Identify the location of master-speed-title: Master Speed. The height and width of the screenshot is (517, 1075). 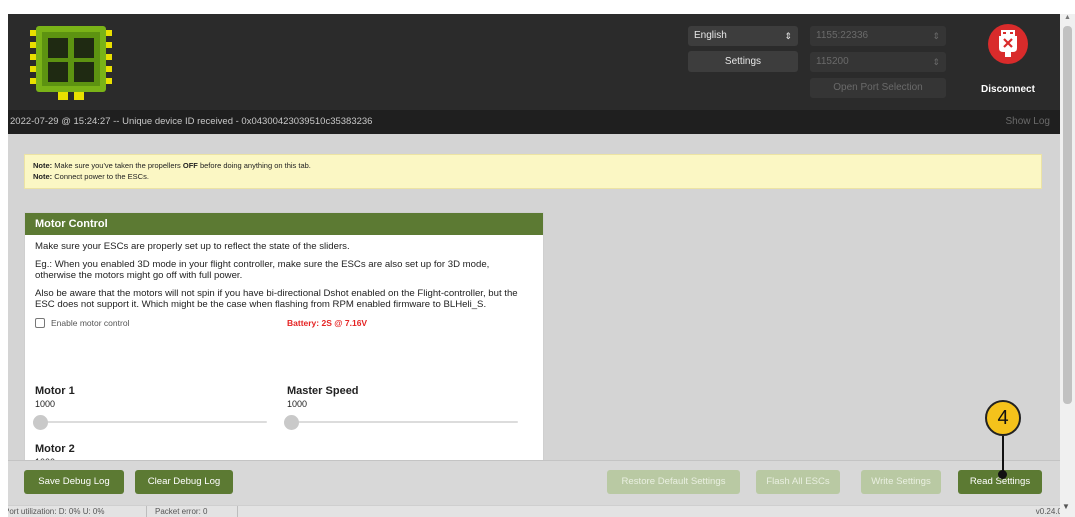
(323, 391).